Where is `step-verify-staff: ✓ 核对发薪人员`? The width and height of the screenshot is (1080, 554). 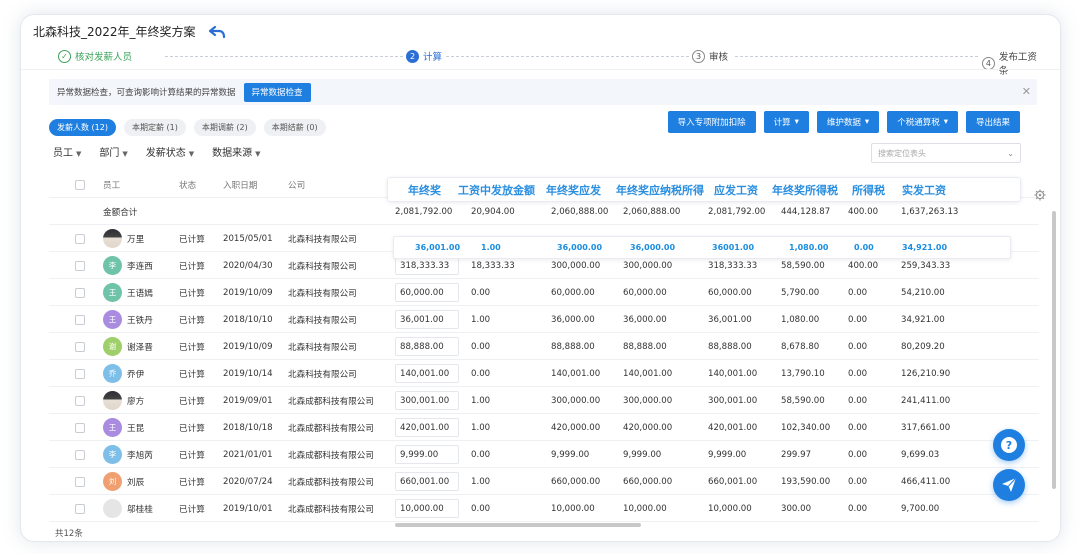 step-verify-staff: ✓ 核对发薪人员 is located at coordinates (95, 56).